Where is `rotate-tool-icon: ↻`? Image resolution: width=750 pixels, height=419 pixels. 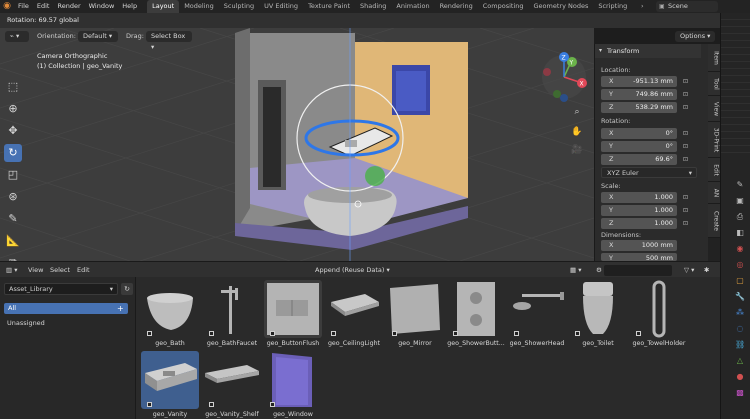
rotate-tool-icon: ↻ is located at coordinates (13, 153).